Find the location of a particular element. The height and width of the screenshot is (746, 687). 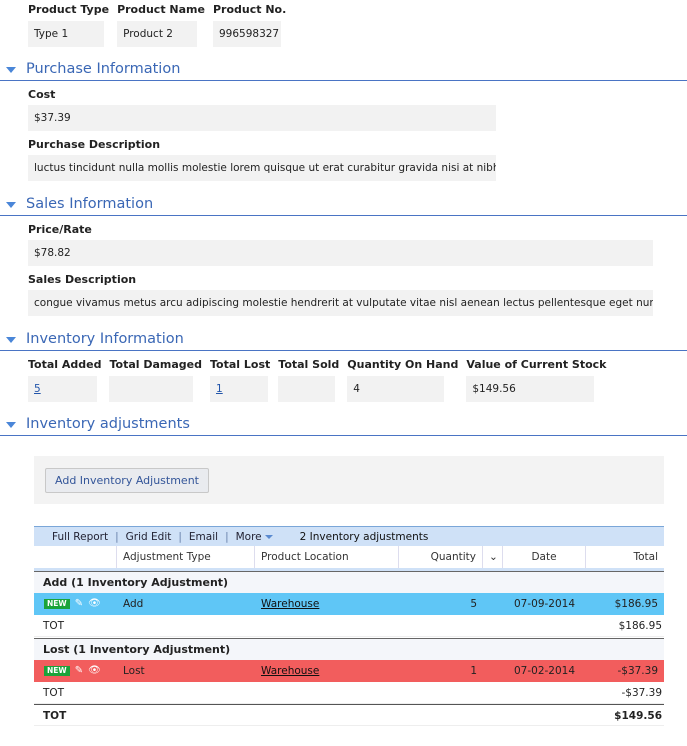

product-no-label: Product No. is located at coordinates (249, 9).